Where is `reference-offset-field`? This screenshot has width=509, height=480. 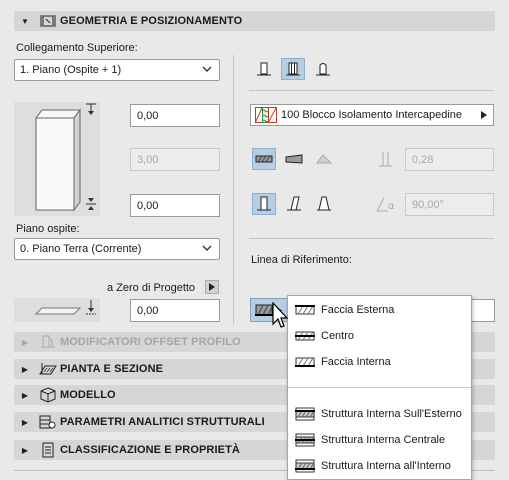 reference-offset-field is located at coordinates (482, 310).